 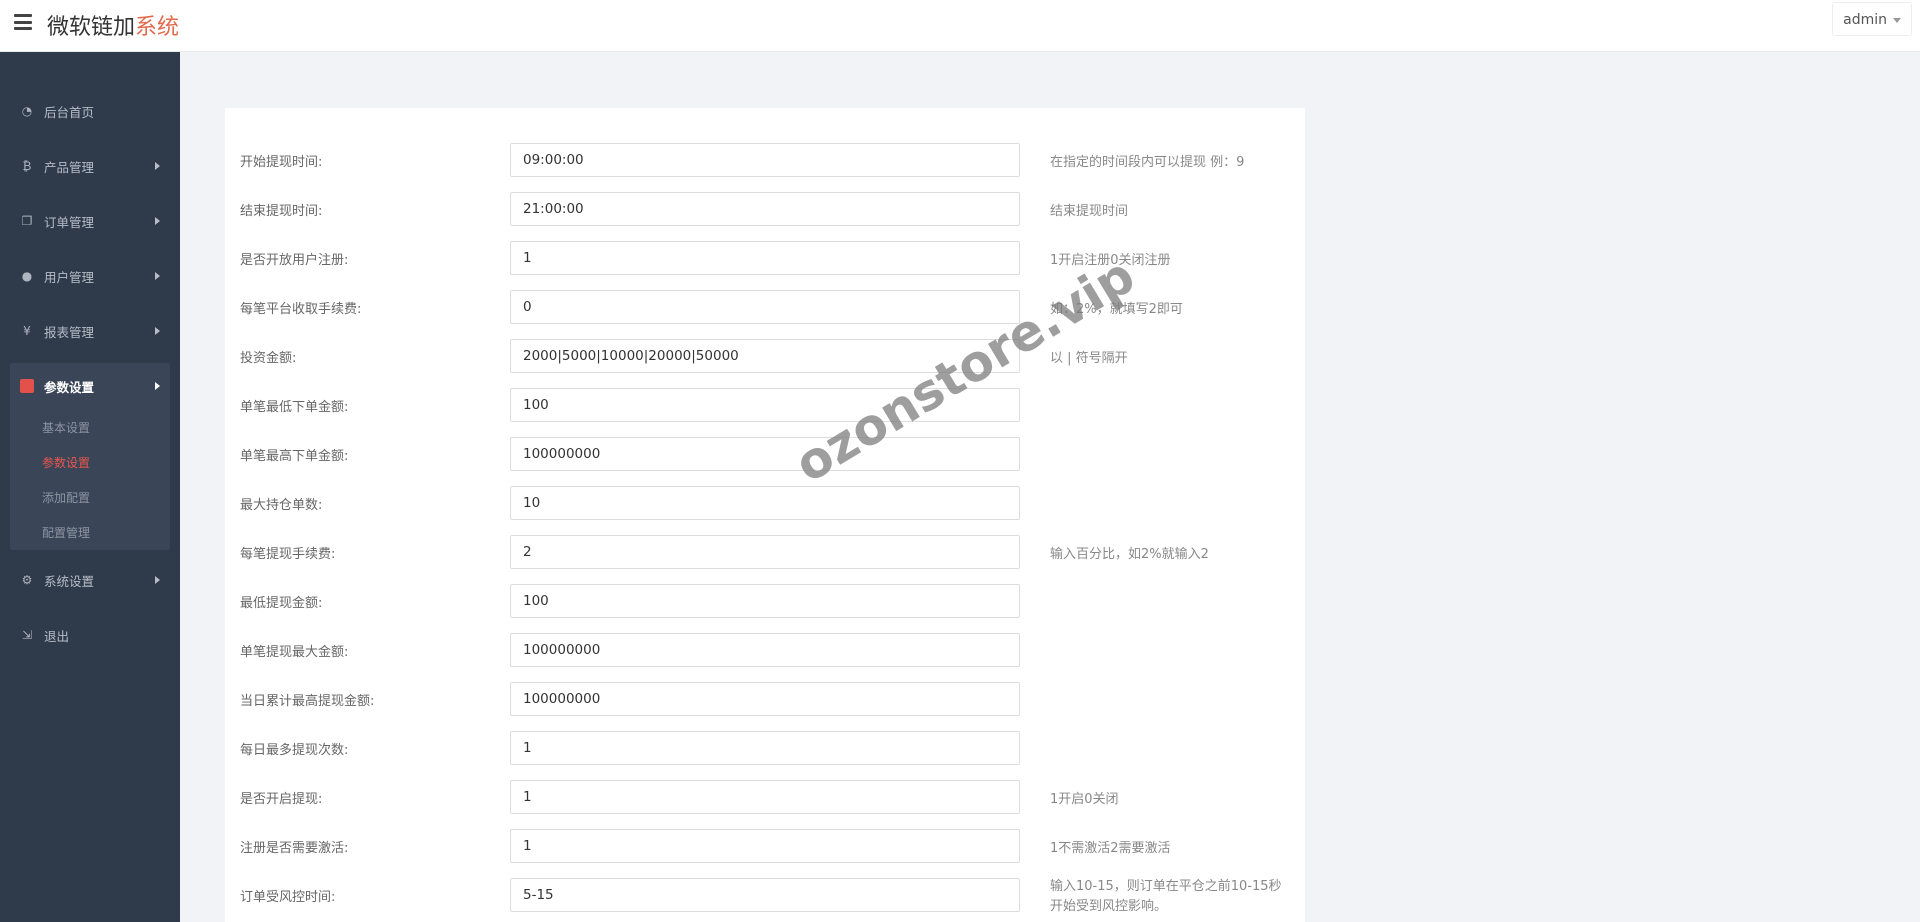 What do you see at coordinates (288, 897) in the screenshot?
I see `field-label: 订单受风控时间:` at bounding box center [288, 897].